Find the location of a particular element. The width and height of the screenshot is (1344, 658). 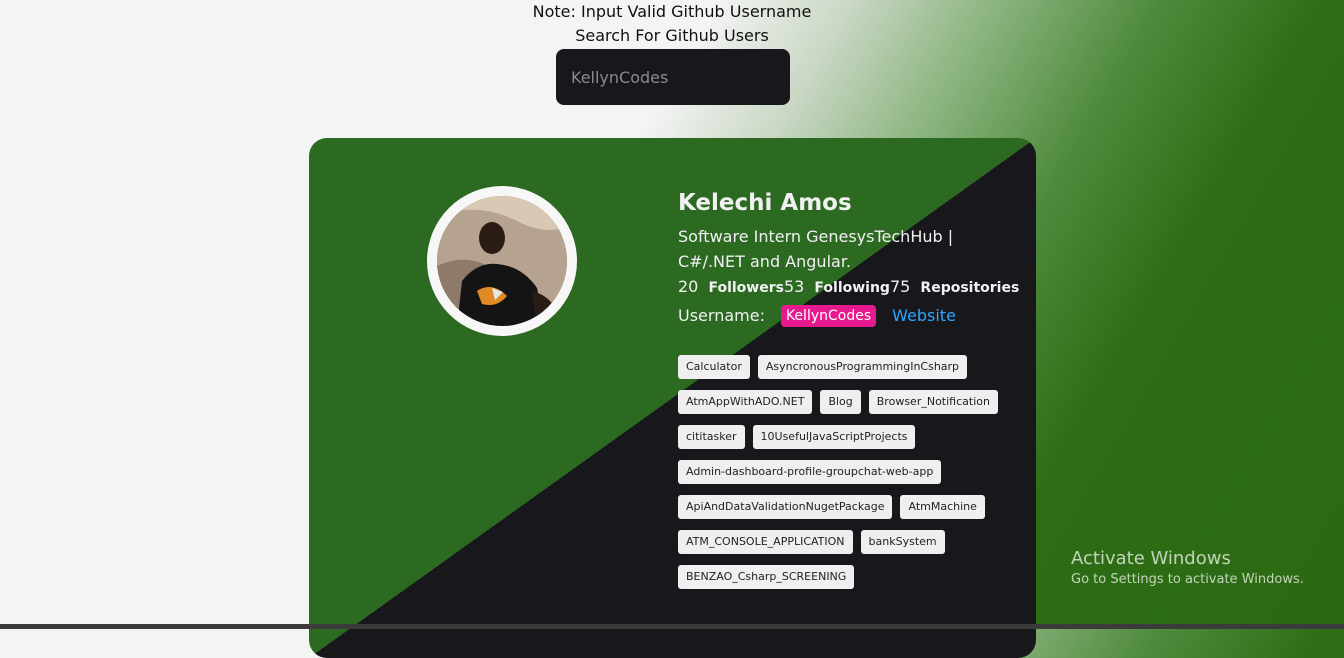

repos-label: Repositories is located at coordinates (970, 288).